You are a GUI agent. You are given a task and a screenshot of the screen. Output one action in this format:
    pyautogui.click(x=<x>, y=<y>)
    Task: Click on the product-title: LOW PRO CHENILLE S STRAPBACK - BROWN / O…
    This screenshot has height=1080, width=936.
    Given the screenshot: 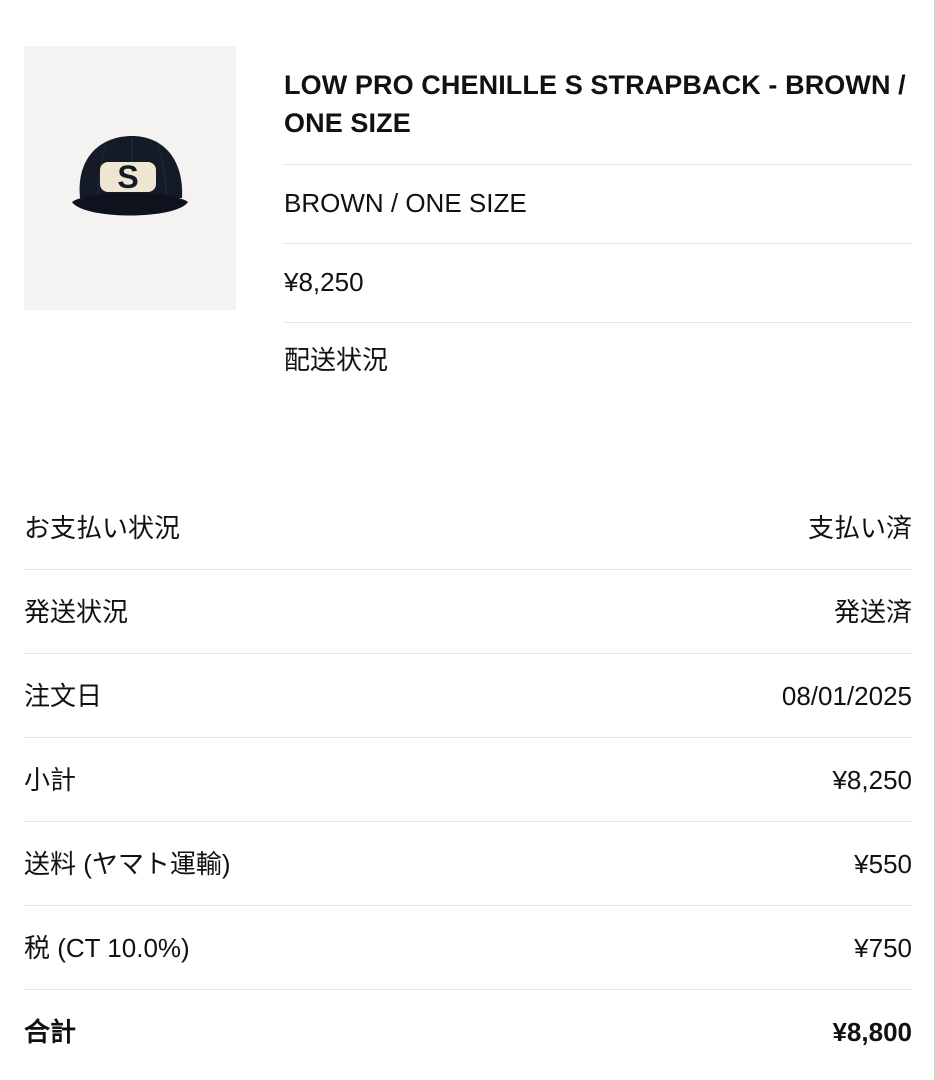 What is the action you would take?
    pyautogui.click(x=598, y=105)
    